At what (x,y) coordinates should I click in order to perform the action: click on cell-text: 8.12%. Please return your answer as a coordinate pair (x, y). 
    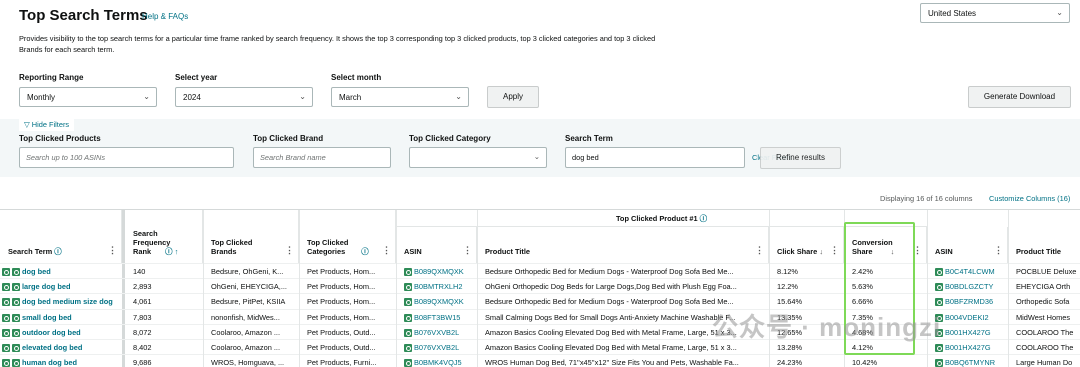
    Looking at the image, I should click on (787, 271).